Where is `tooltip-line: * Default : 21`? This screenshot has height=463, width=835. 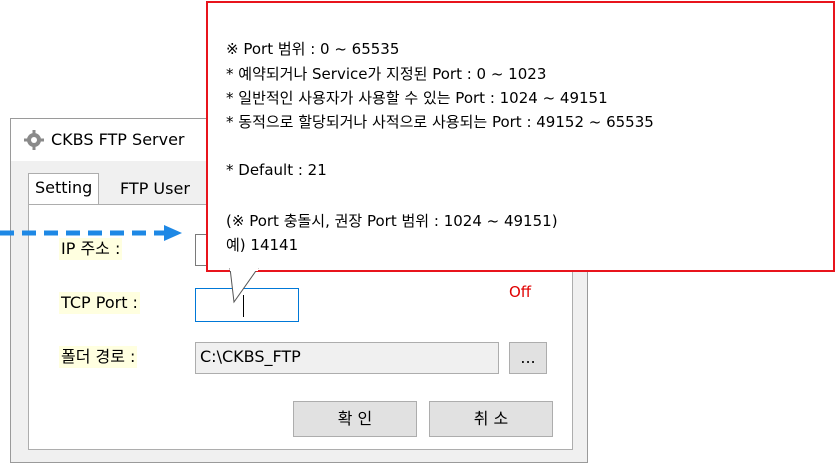
tooltip-line: * Default : 21 is located at coordinates (276, 170).